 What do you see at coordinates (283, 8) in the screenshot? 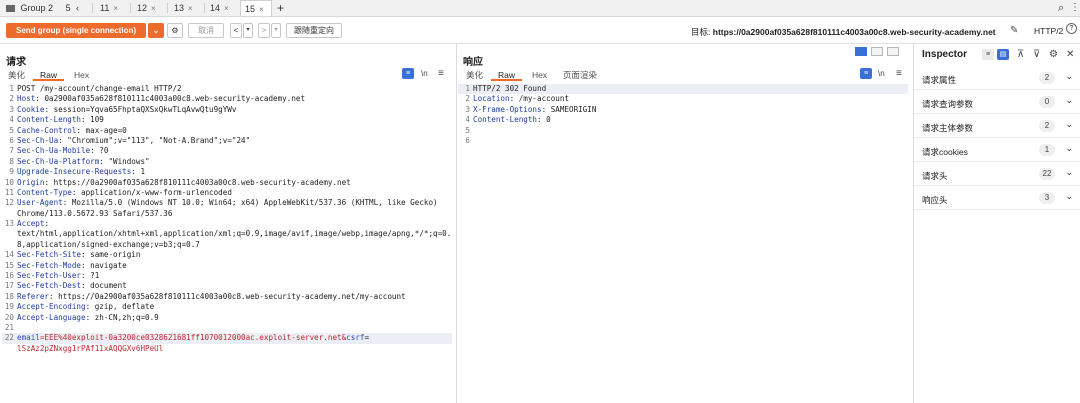
I see `add-tab-button: +` at bounding box center [283, 8].